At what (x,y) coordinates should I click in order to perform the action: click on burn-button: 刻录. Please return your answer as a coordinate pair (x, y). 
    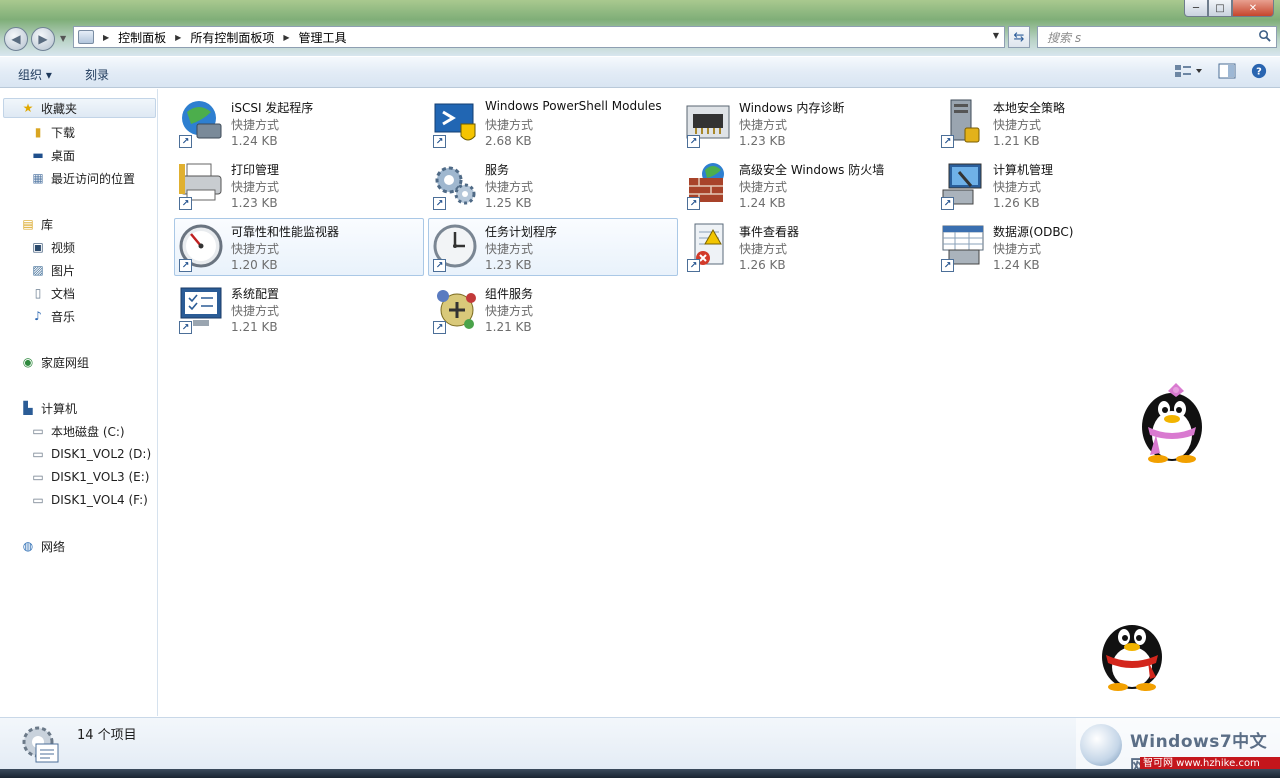
    Looking at the image, I should click on (97, 74).